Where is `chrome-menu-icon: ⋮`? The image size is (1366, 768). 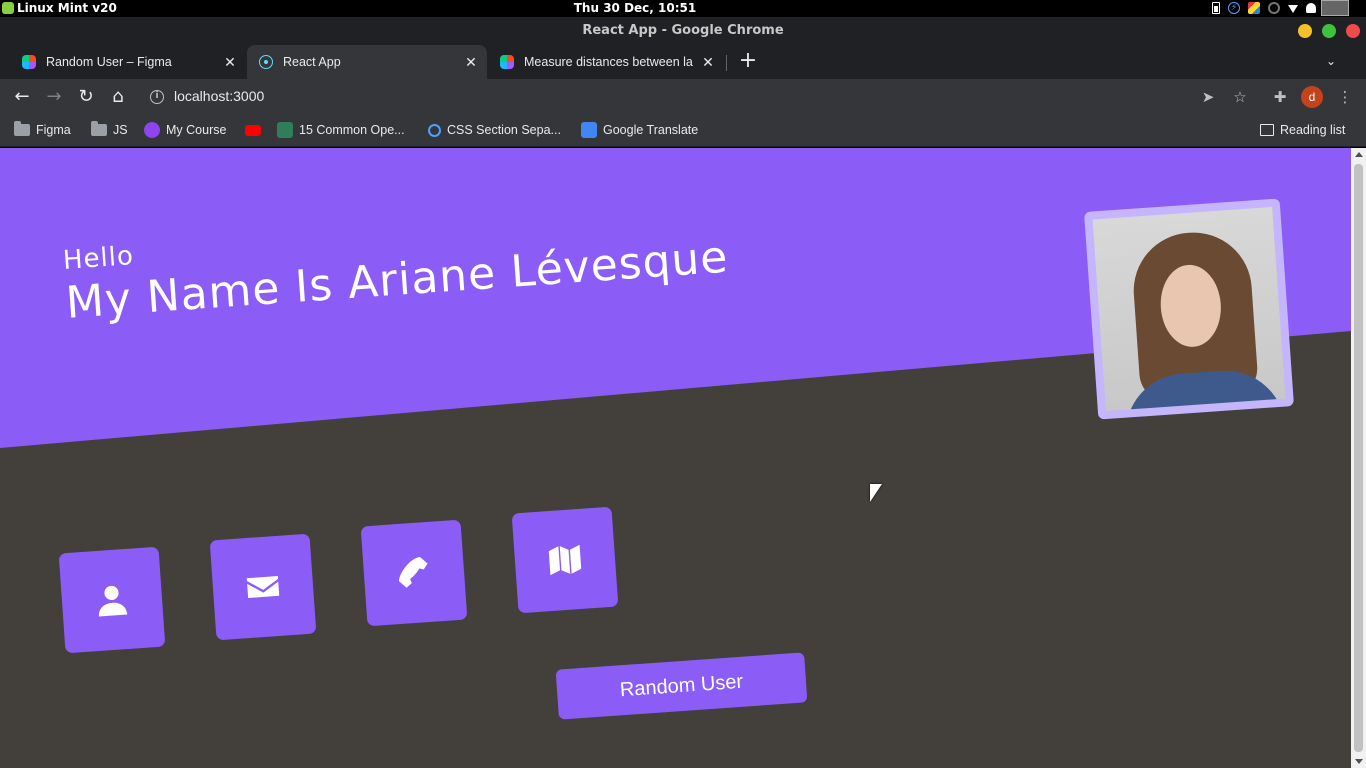 chrome-menu-icon: ⋮ is located at coordinates (1345, 97).